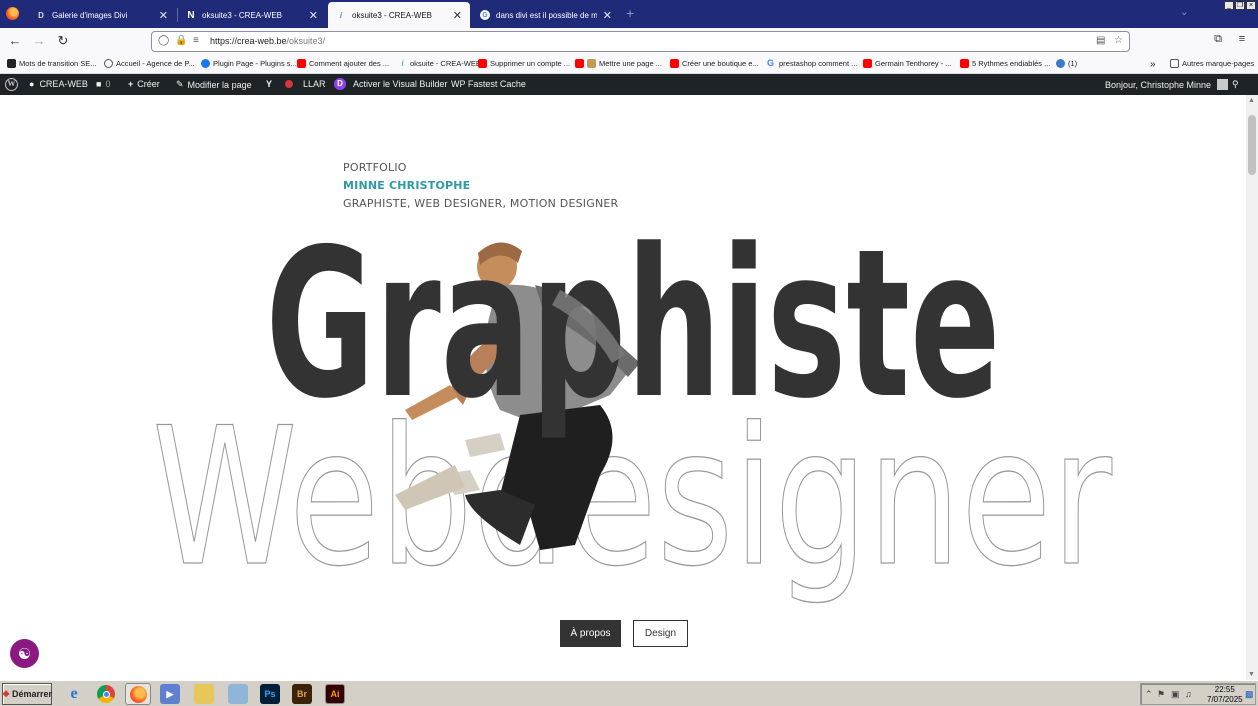 This screenshot has width=1258, height=706. I want to click on windows-logo-icon: ❖, so click(6, 693).